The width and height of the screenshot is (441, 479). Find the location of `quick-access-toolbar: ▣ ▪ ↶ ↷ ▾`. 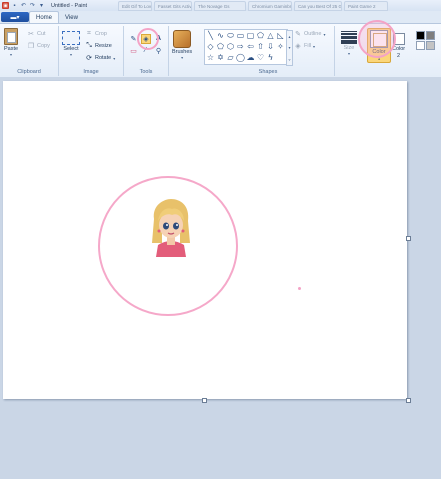

quick-access-toolbar: ▣ ▪ ↶ ↷ ▾ is located at coordinates (22, 5).